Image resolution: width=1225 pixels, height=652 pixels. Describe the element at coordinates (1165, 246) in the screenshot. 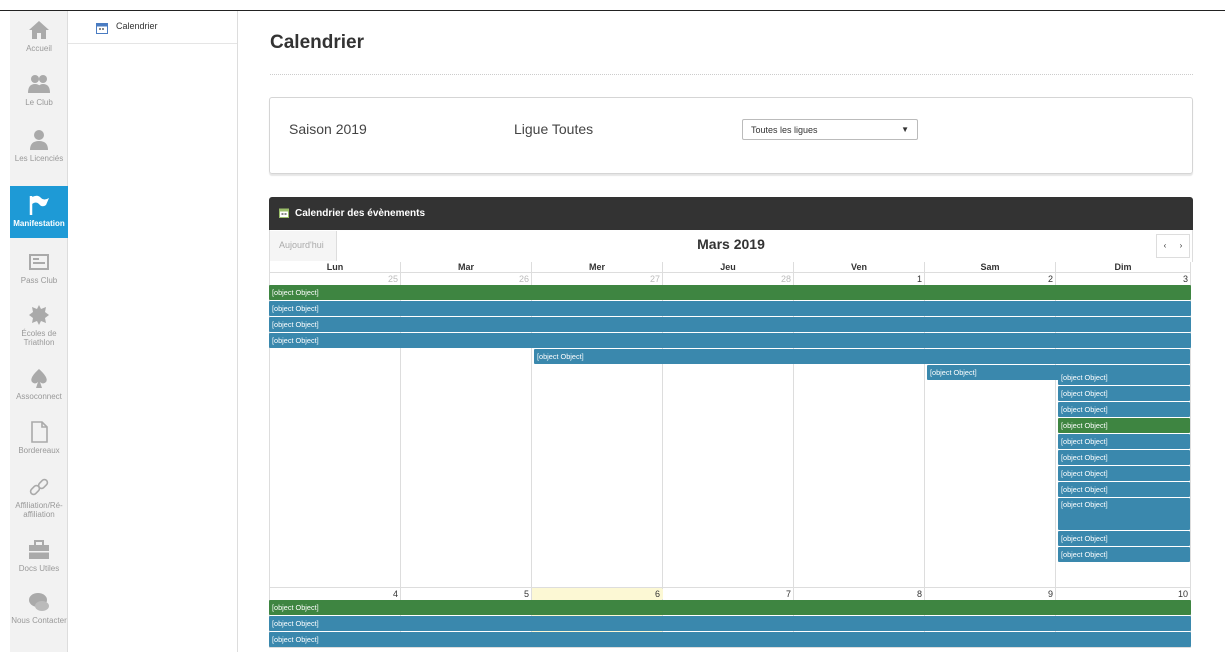

I see `prev-month-button: ‹` at that location.